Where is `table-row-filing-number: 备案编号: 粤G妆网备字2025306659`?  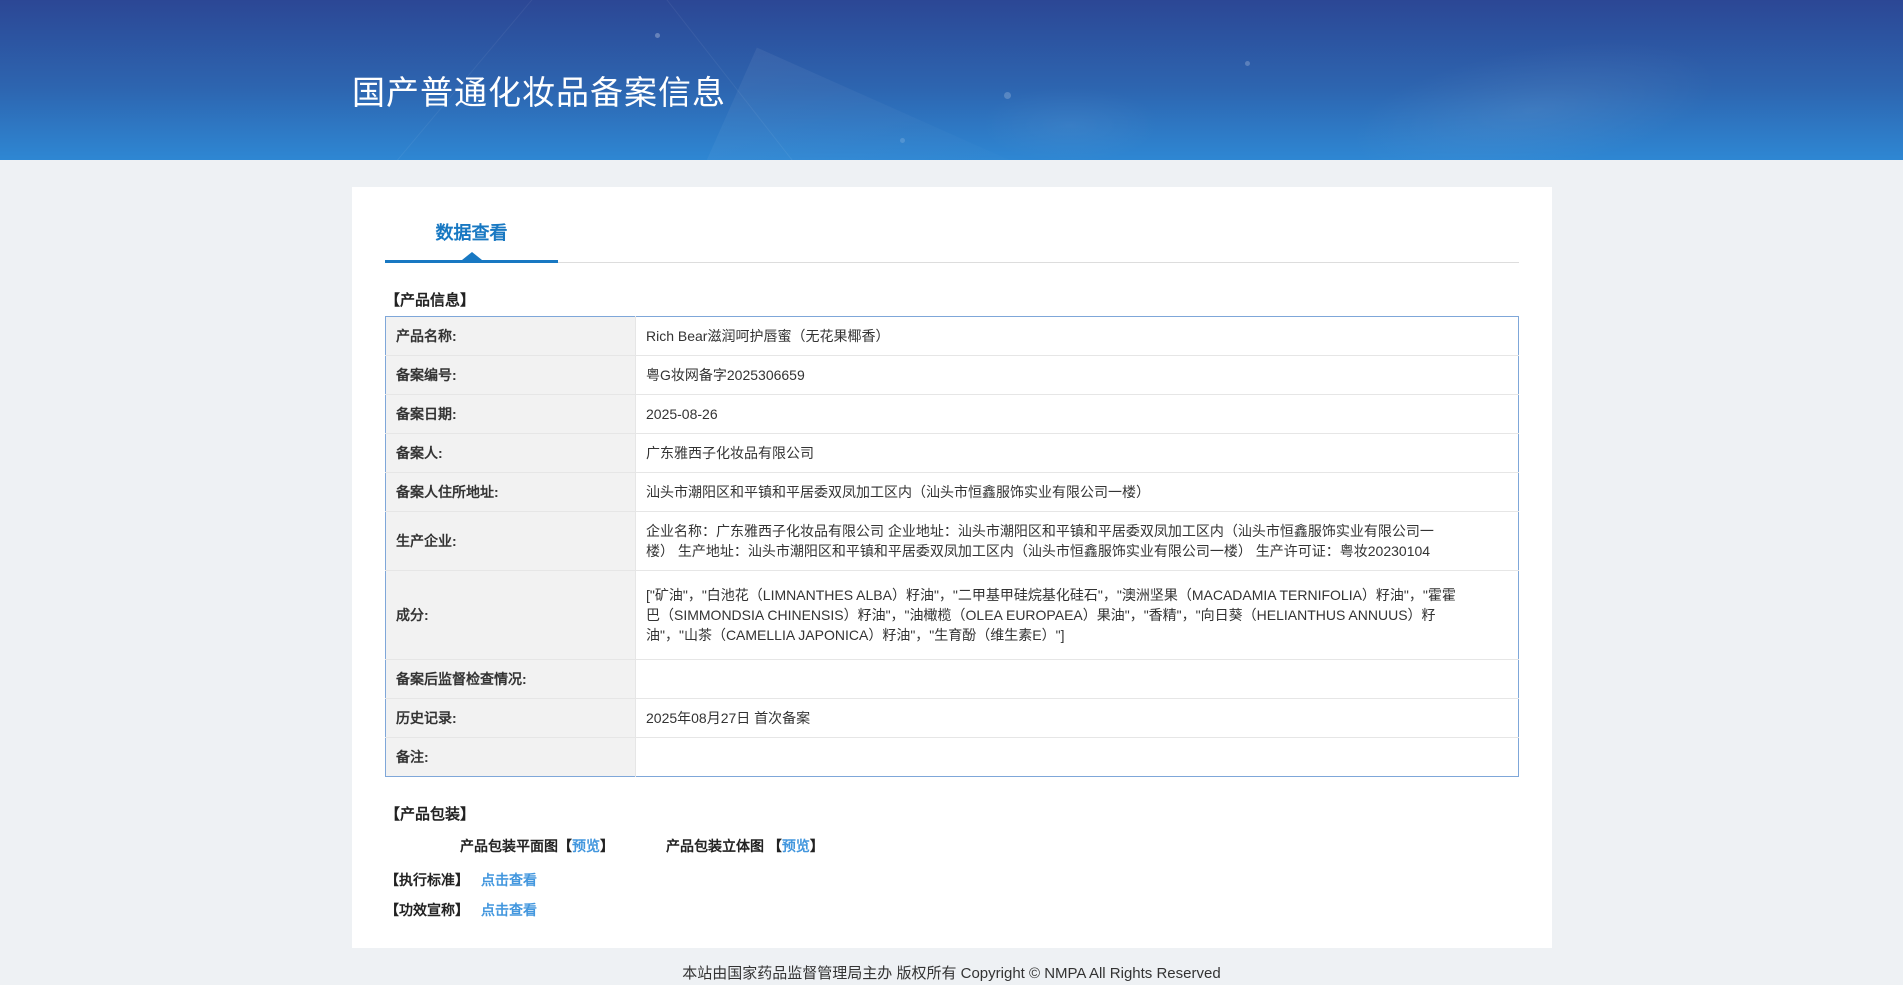 table-row-filing-number: 备案编号: 粤G妆网备字2025306659 is located at coordinates (952, 375).